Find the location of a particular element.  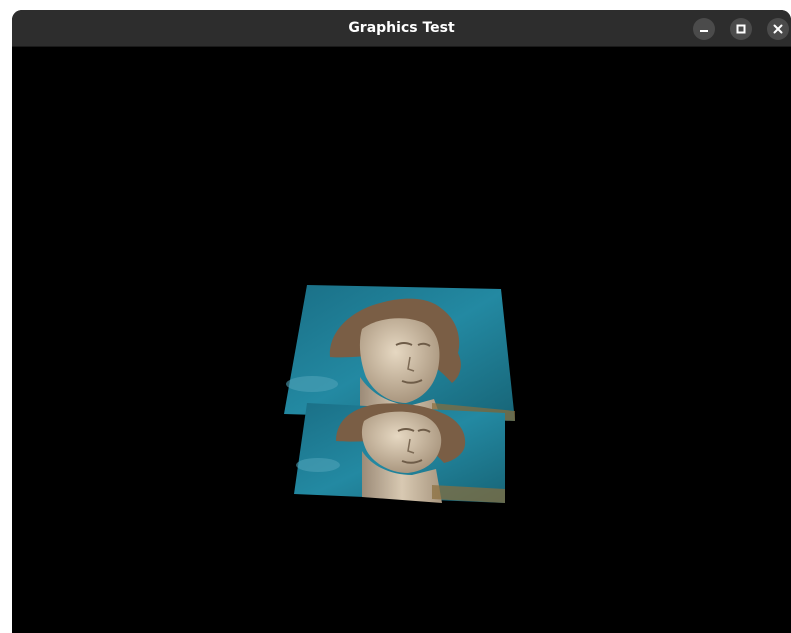

upper-quad is located at coordinates (399, 353).